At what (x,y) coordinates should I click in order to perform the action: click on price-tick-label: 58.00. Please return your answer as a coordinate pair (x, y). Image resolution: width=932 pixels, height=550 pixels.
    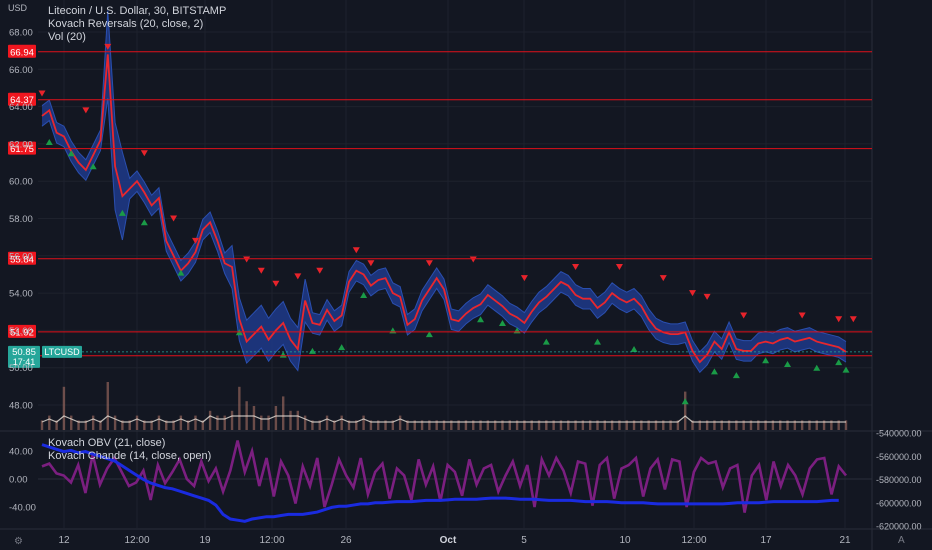
    Looking at the image, I should click on (21, 219).